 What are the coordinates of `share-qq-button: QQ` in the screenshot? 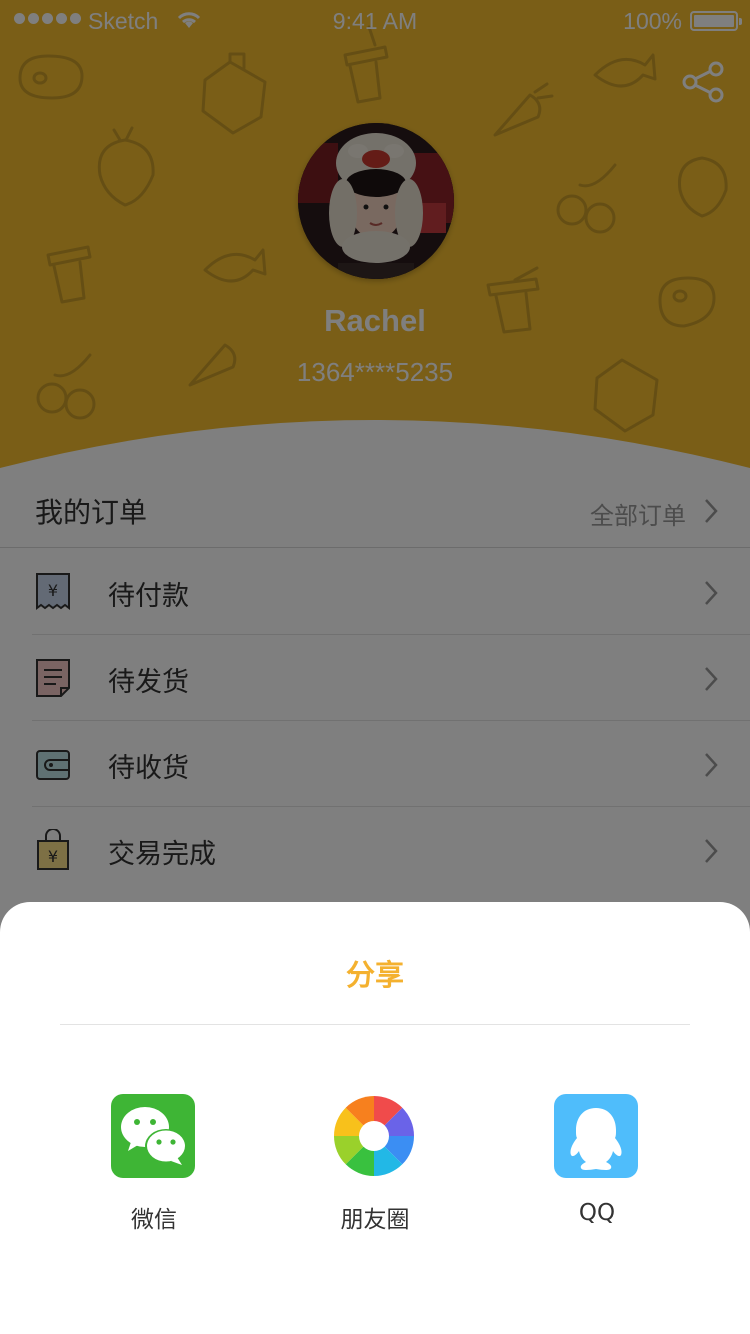 It's located at (597, 1164).